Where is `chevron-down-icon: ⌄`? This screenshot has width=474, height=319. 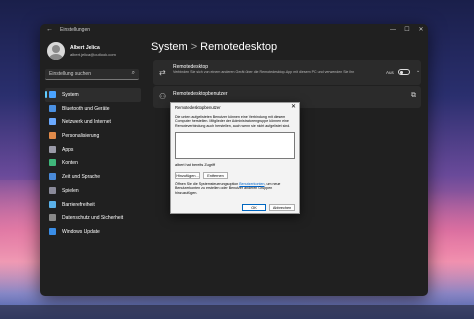 chevron-down-icon: ⌄ is located at coordinates (418, 71).